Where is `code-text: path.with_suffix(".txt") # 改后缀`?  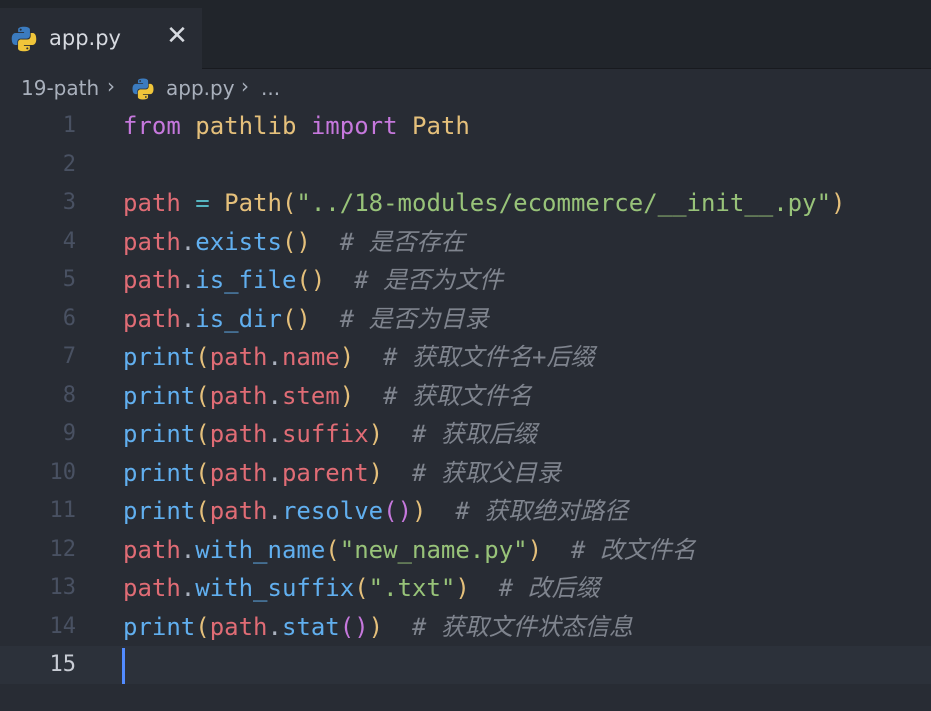
code-text: path.with_suffix(".txt") # 改后缀 is located at coordinates (361, 588).